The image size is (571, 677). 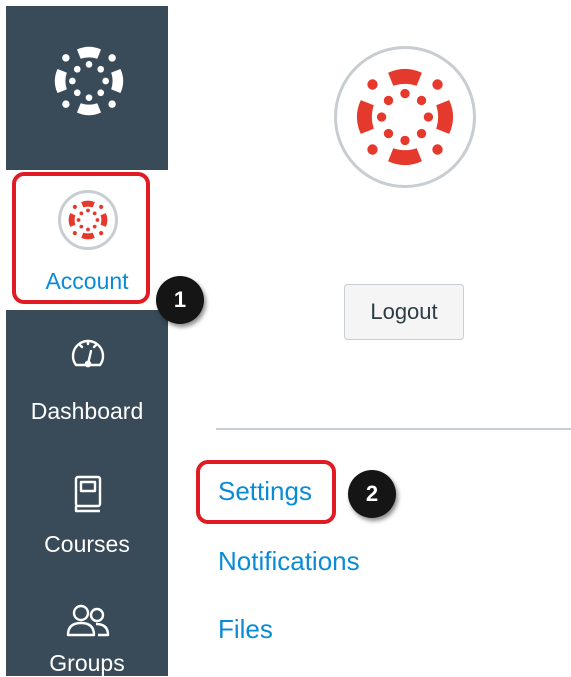 What do you see at coordinates (393, 429) in the screenshot?
I see `tray-divider` at bounding box center [393, 429].